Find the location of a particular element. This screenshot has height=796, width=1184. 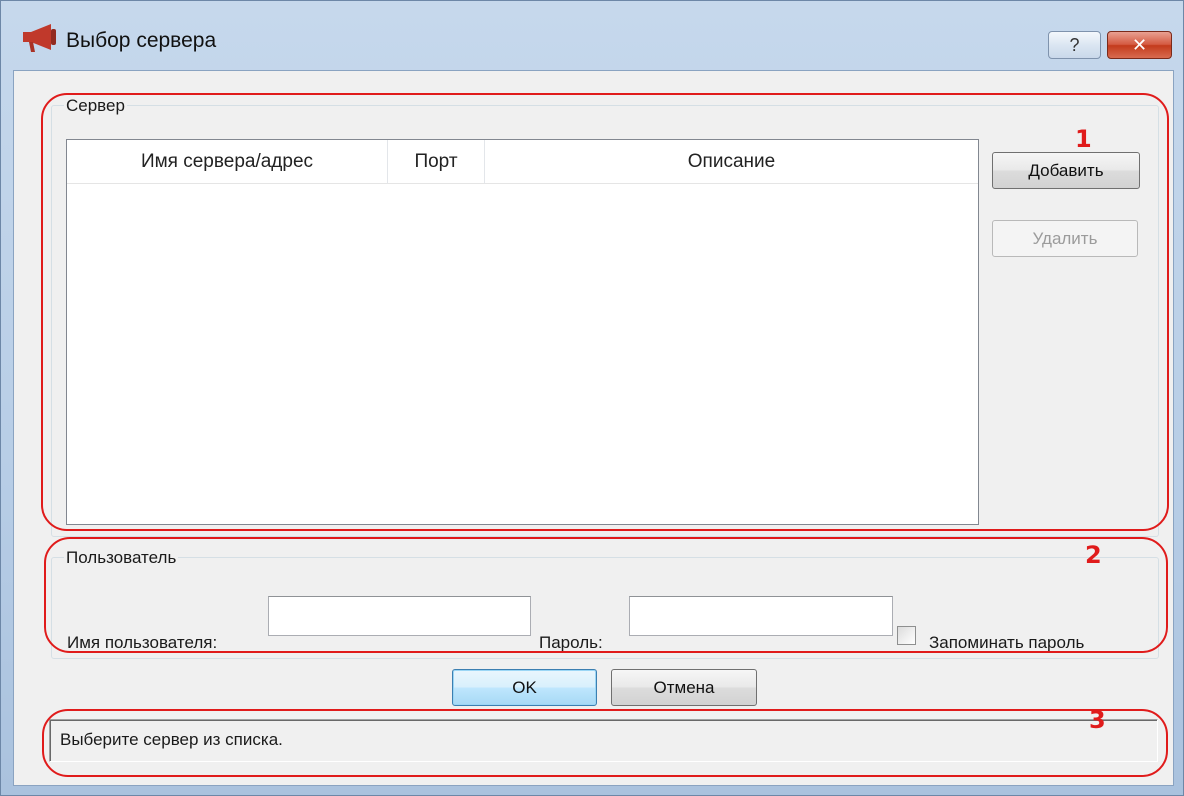

remove-server-button: Удалить is located at coordinates (1065, 238).